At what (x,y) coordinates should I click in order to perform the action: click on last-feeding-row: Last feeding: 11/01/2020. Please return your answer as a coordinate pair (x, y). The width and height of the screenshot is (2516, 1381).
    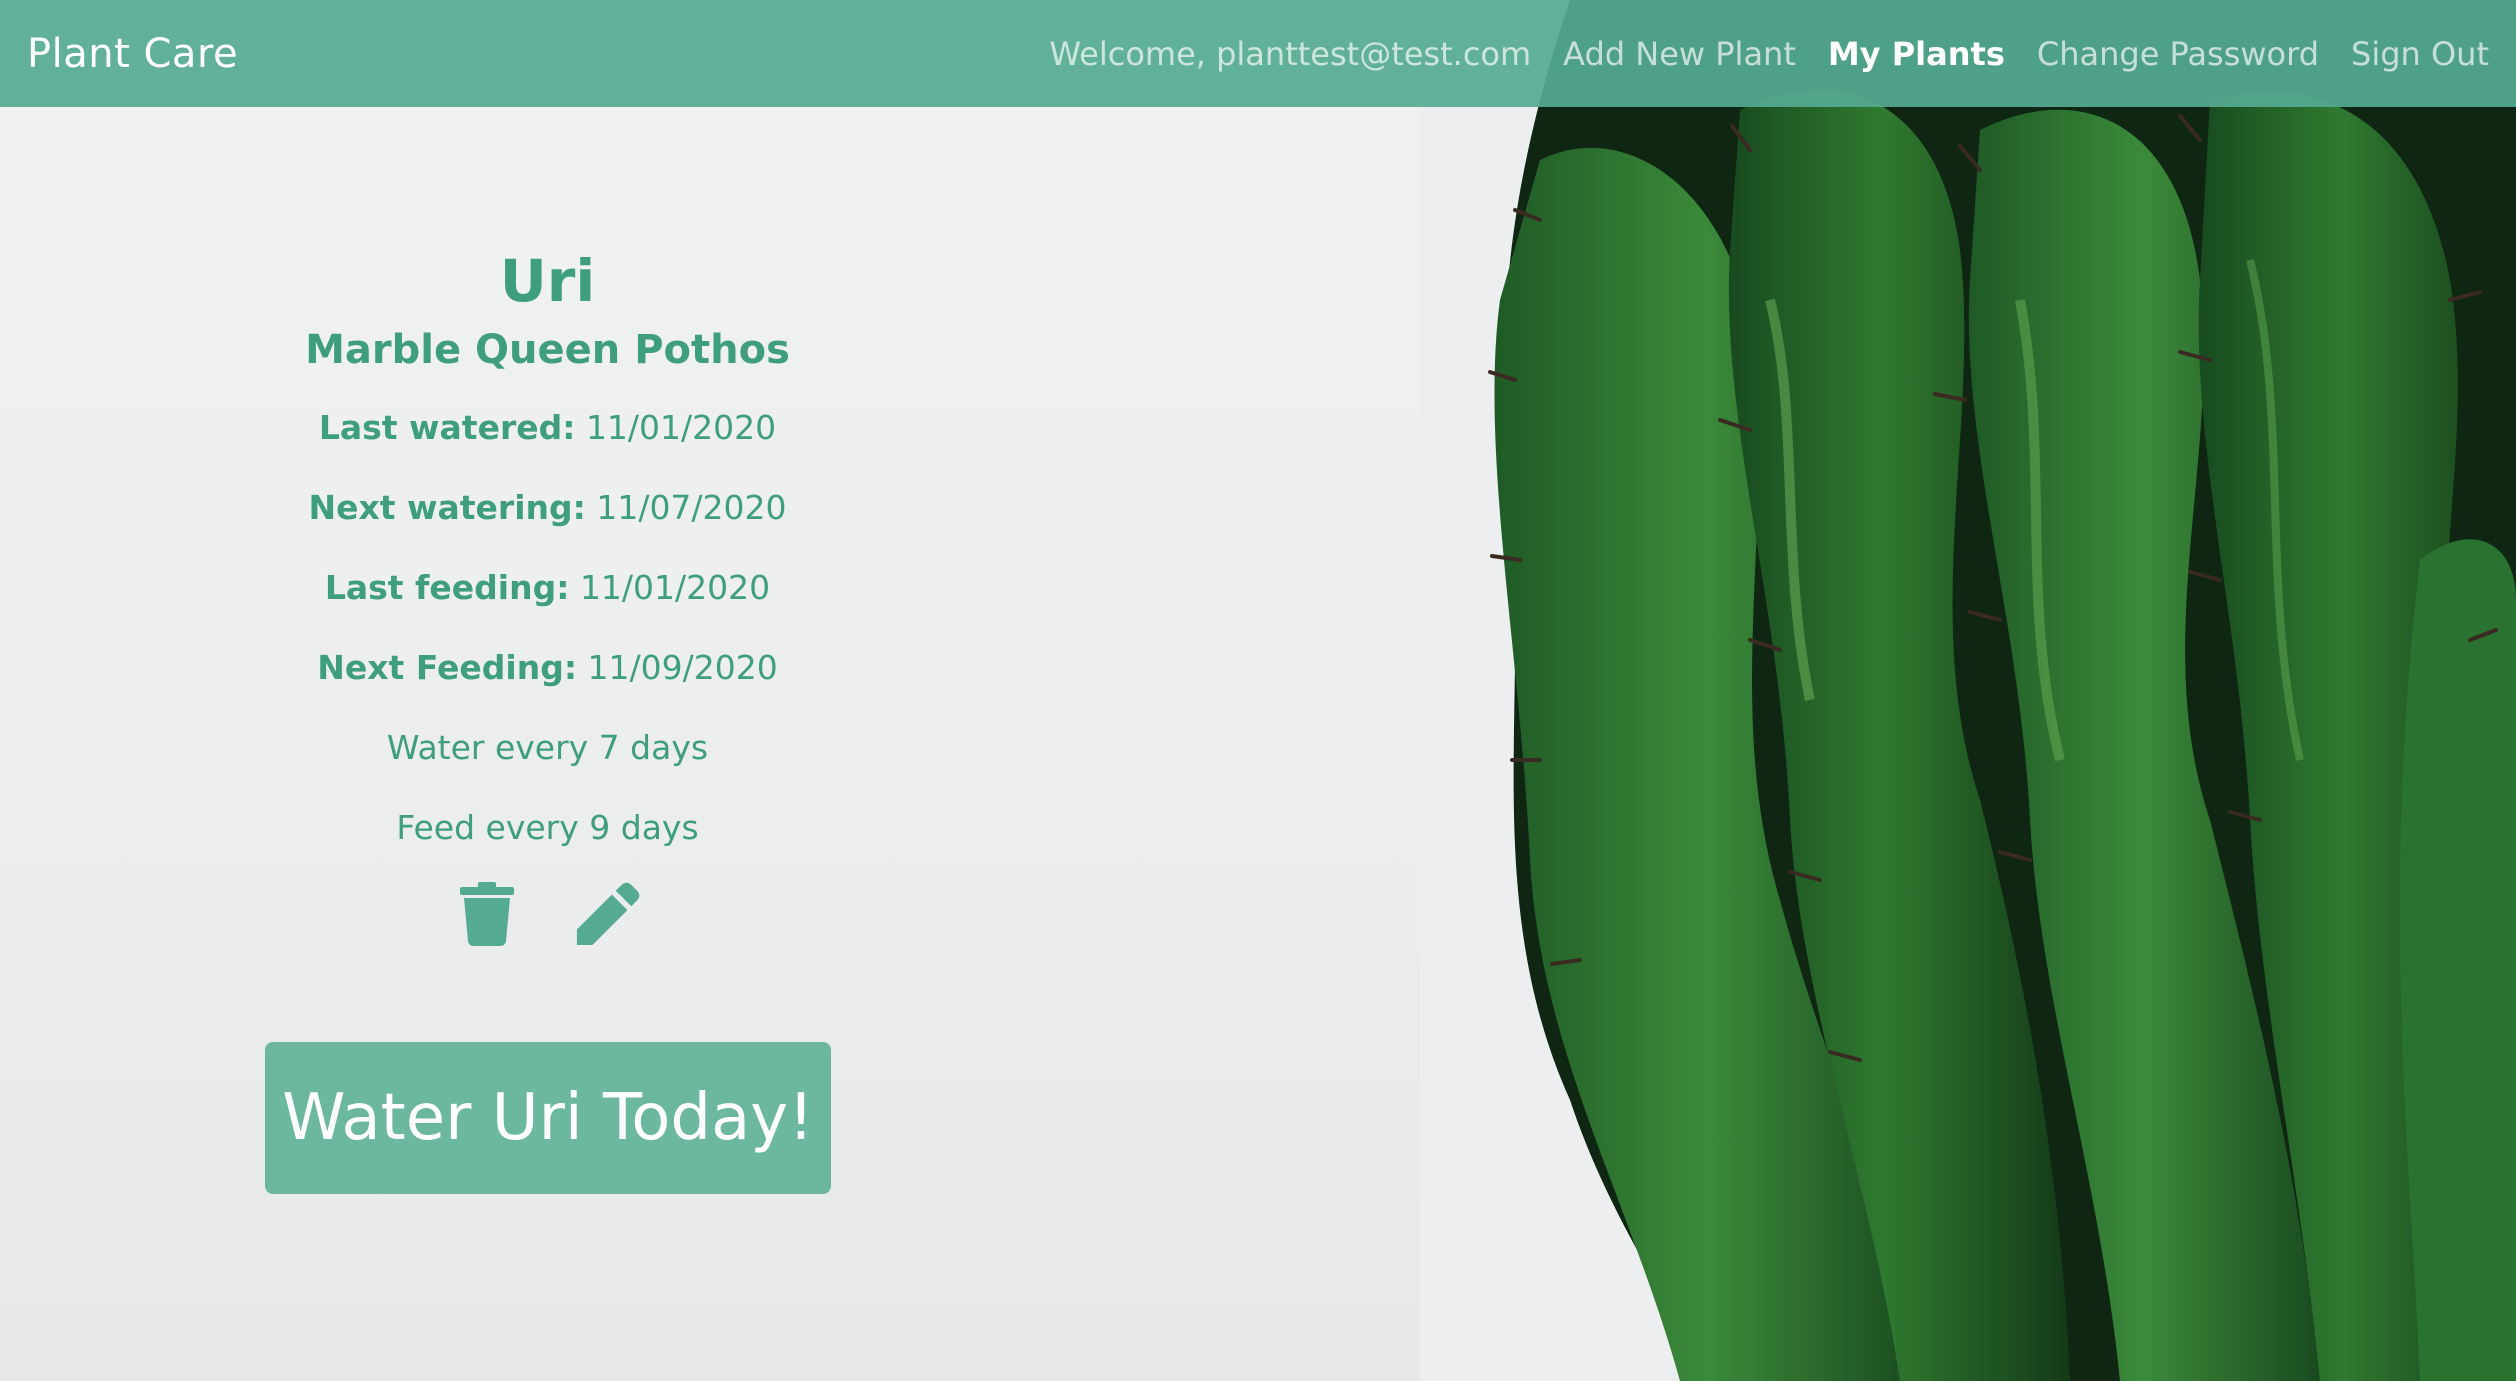
    Looking at the image, I should click on (547, 588).